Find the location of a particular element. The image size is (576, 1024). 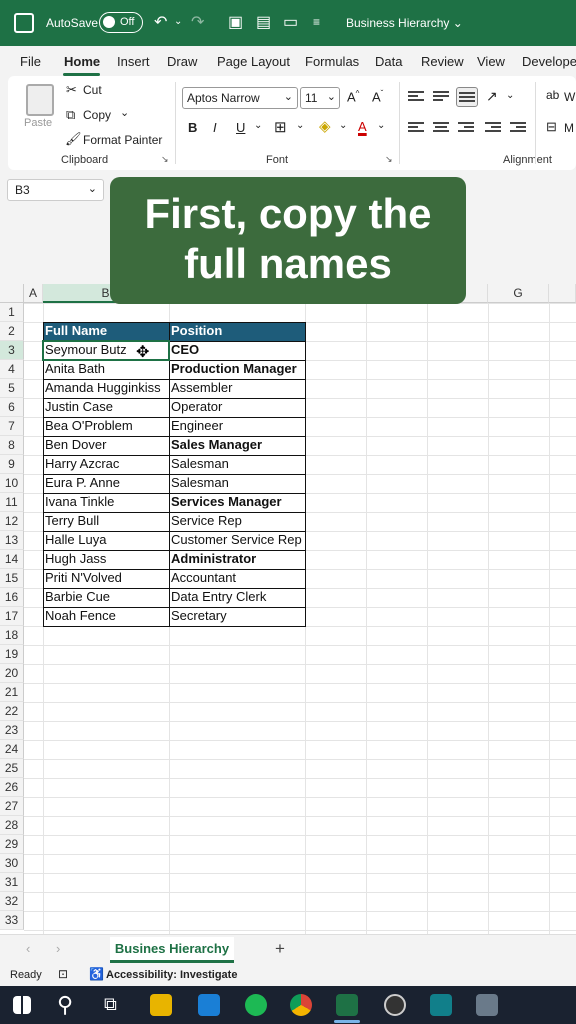

merge-button: M is located at coordinates (569, 128).